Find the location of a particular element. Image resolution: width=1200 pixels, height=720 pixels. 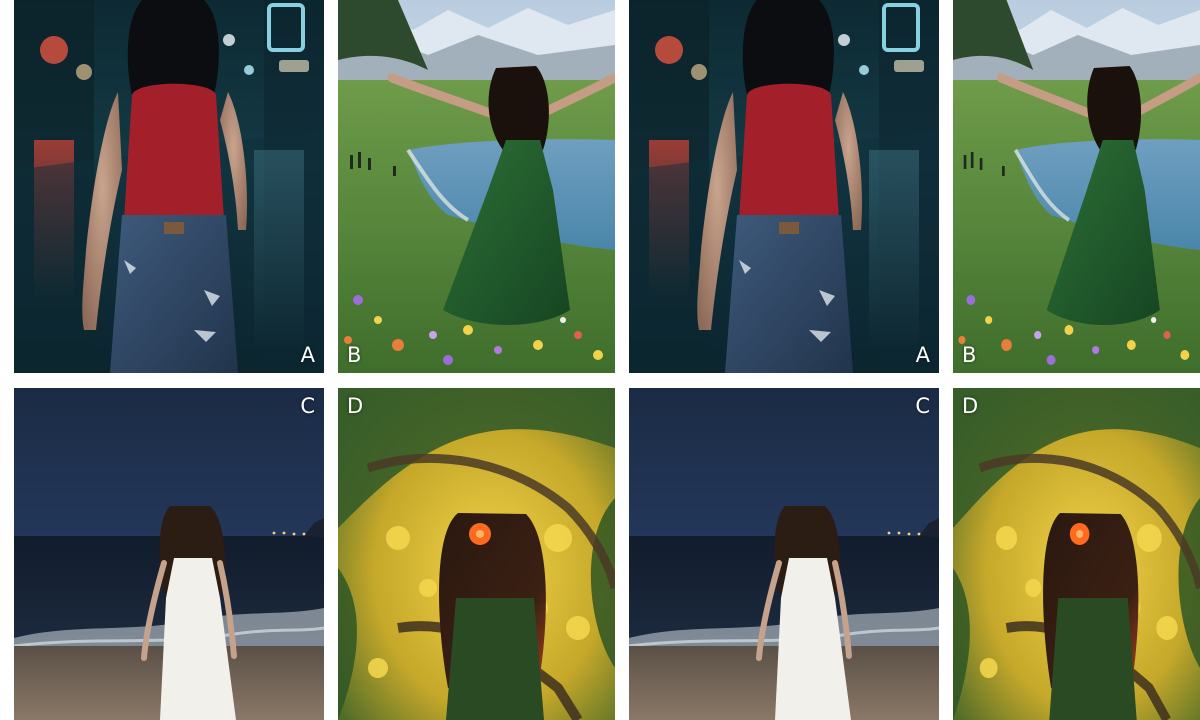

photo-panel-b-left: B is located at coordinates (476, 186).